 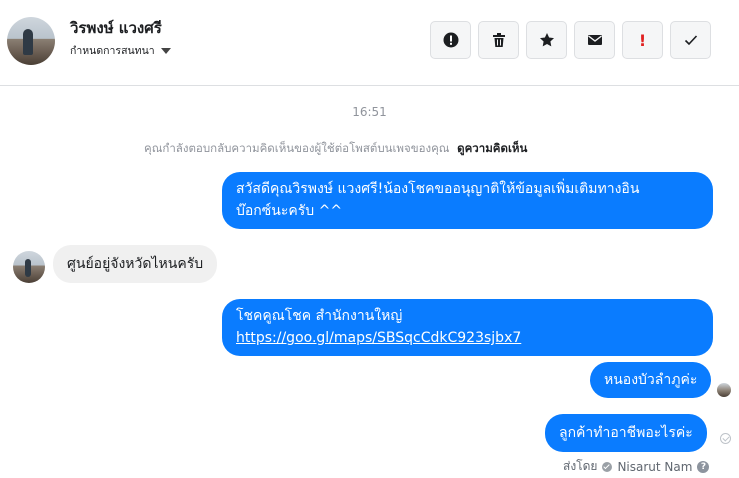 I want to click on help-icon: ?, so click(x=703, y=466).